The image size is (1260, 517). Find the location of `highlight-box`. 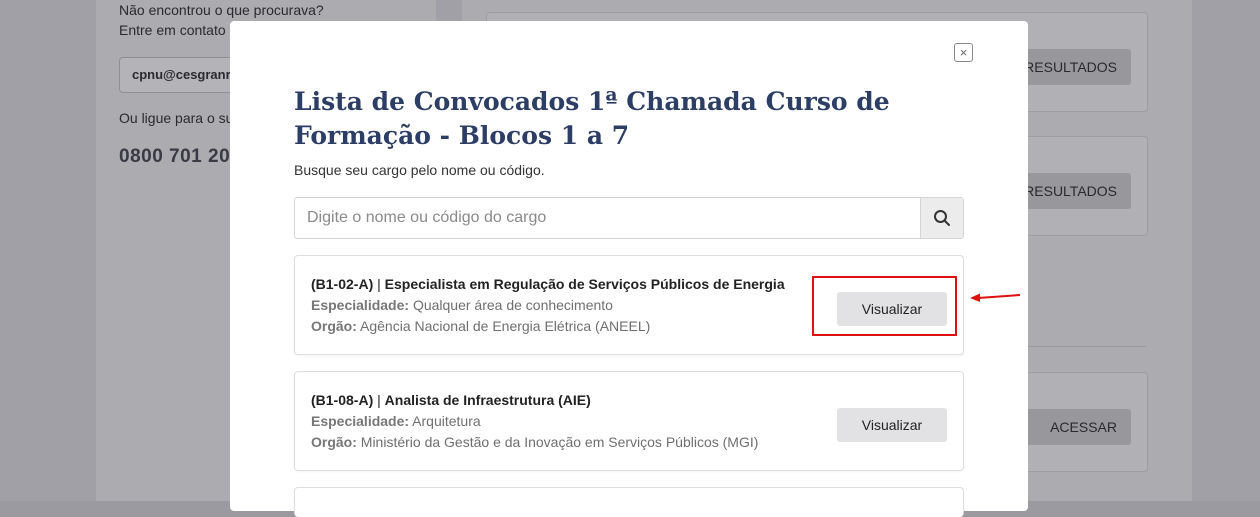

highlight-box is located at coordinates (884, 306).